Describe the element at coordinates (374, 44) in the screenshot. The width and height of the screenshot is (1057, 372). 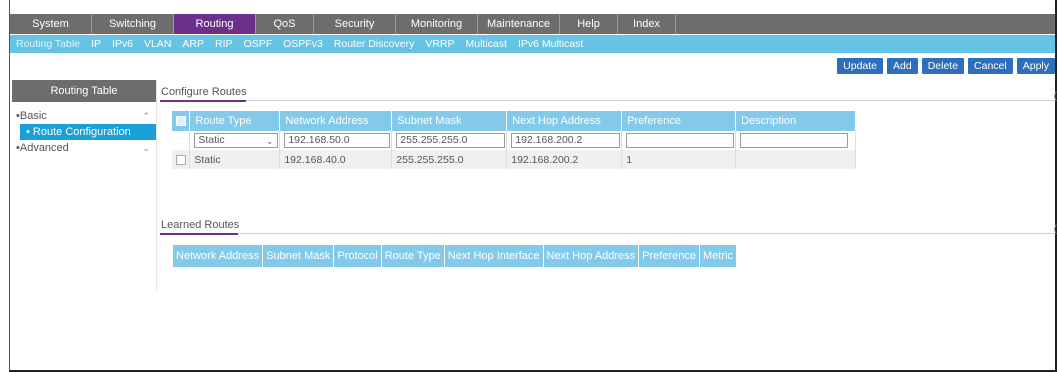
I see `subnav-router-discovery: Router Discovery` at that location.